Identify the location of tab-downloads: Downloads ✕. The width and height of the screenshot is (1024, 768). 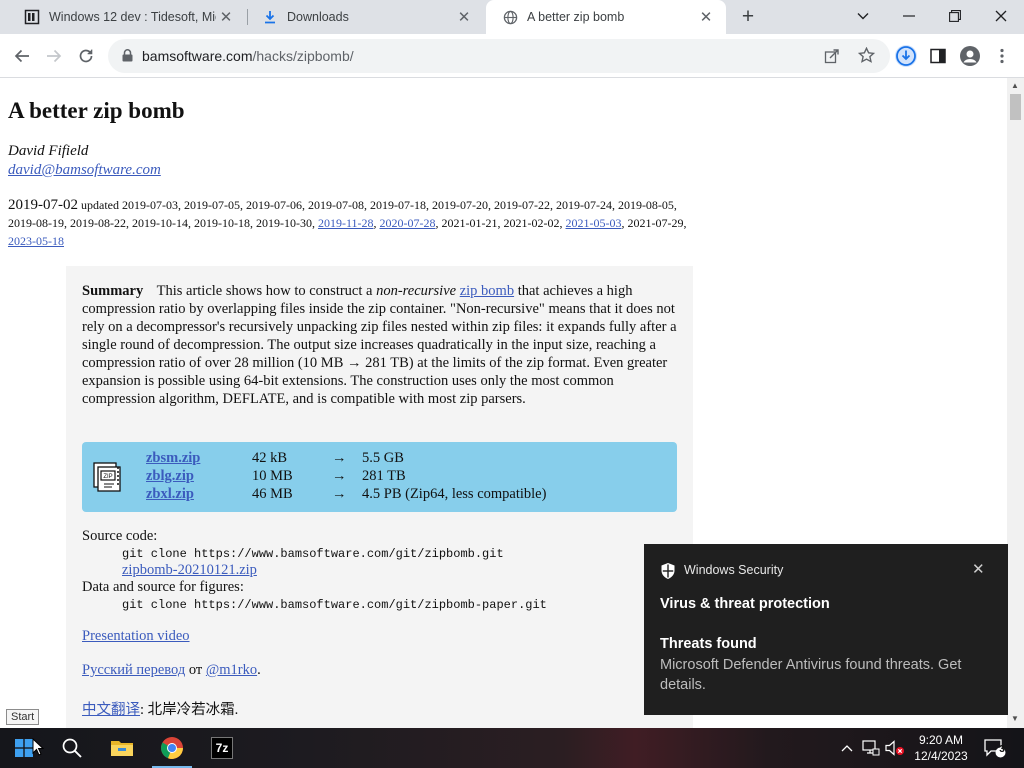
(365, 17).